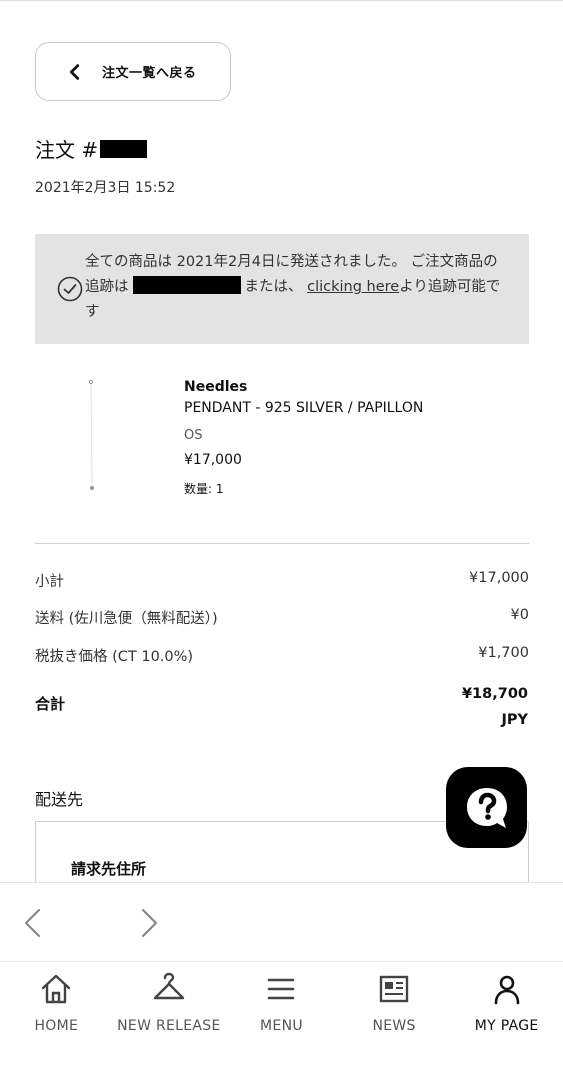 The height and width of the screenshot is (1080, 563). What do you see at coordinates (353, 287) in the screenshot?
I see `tracking-link: clicking here` at bounding box center [353, 287].